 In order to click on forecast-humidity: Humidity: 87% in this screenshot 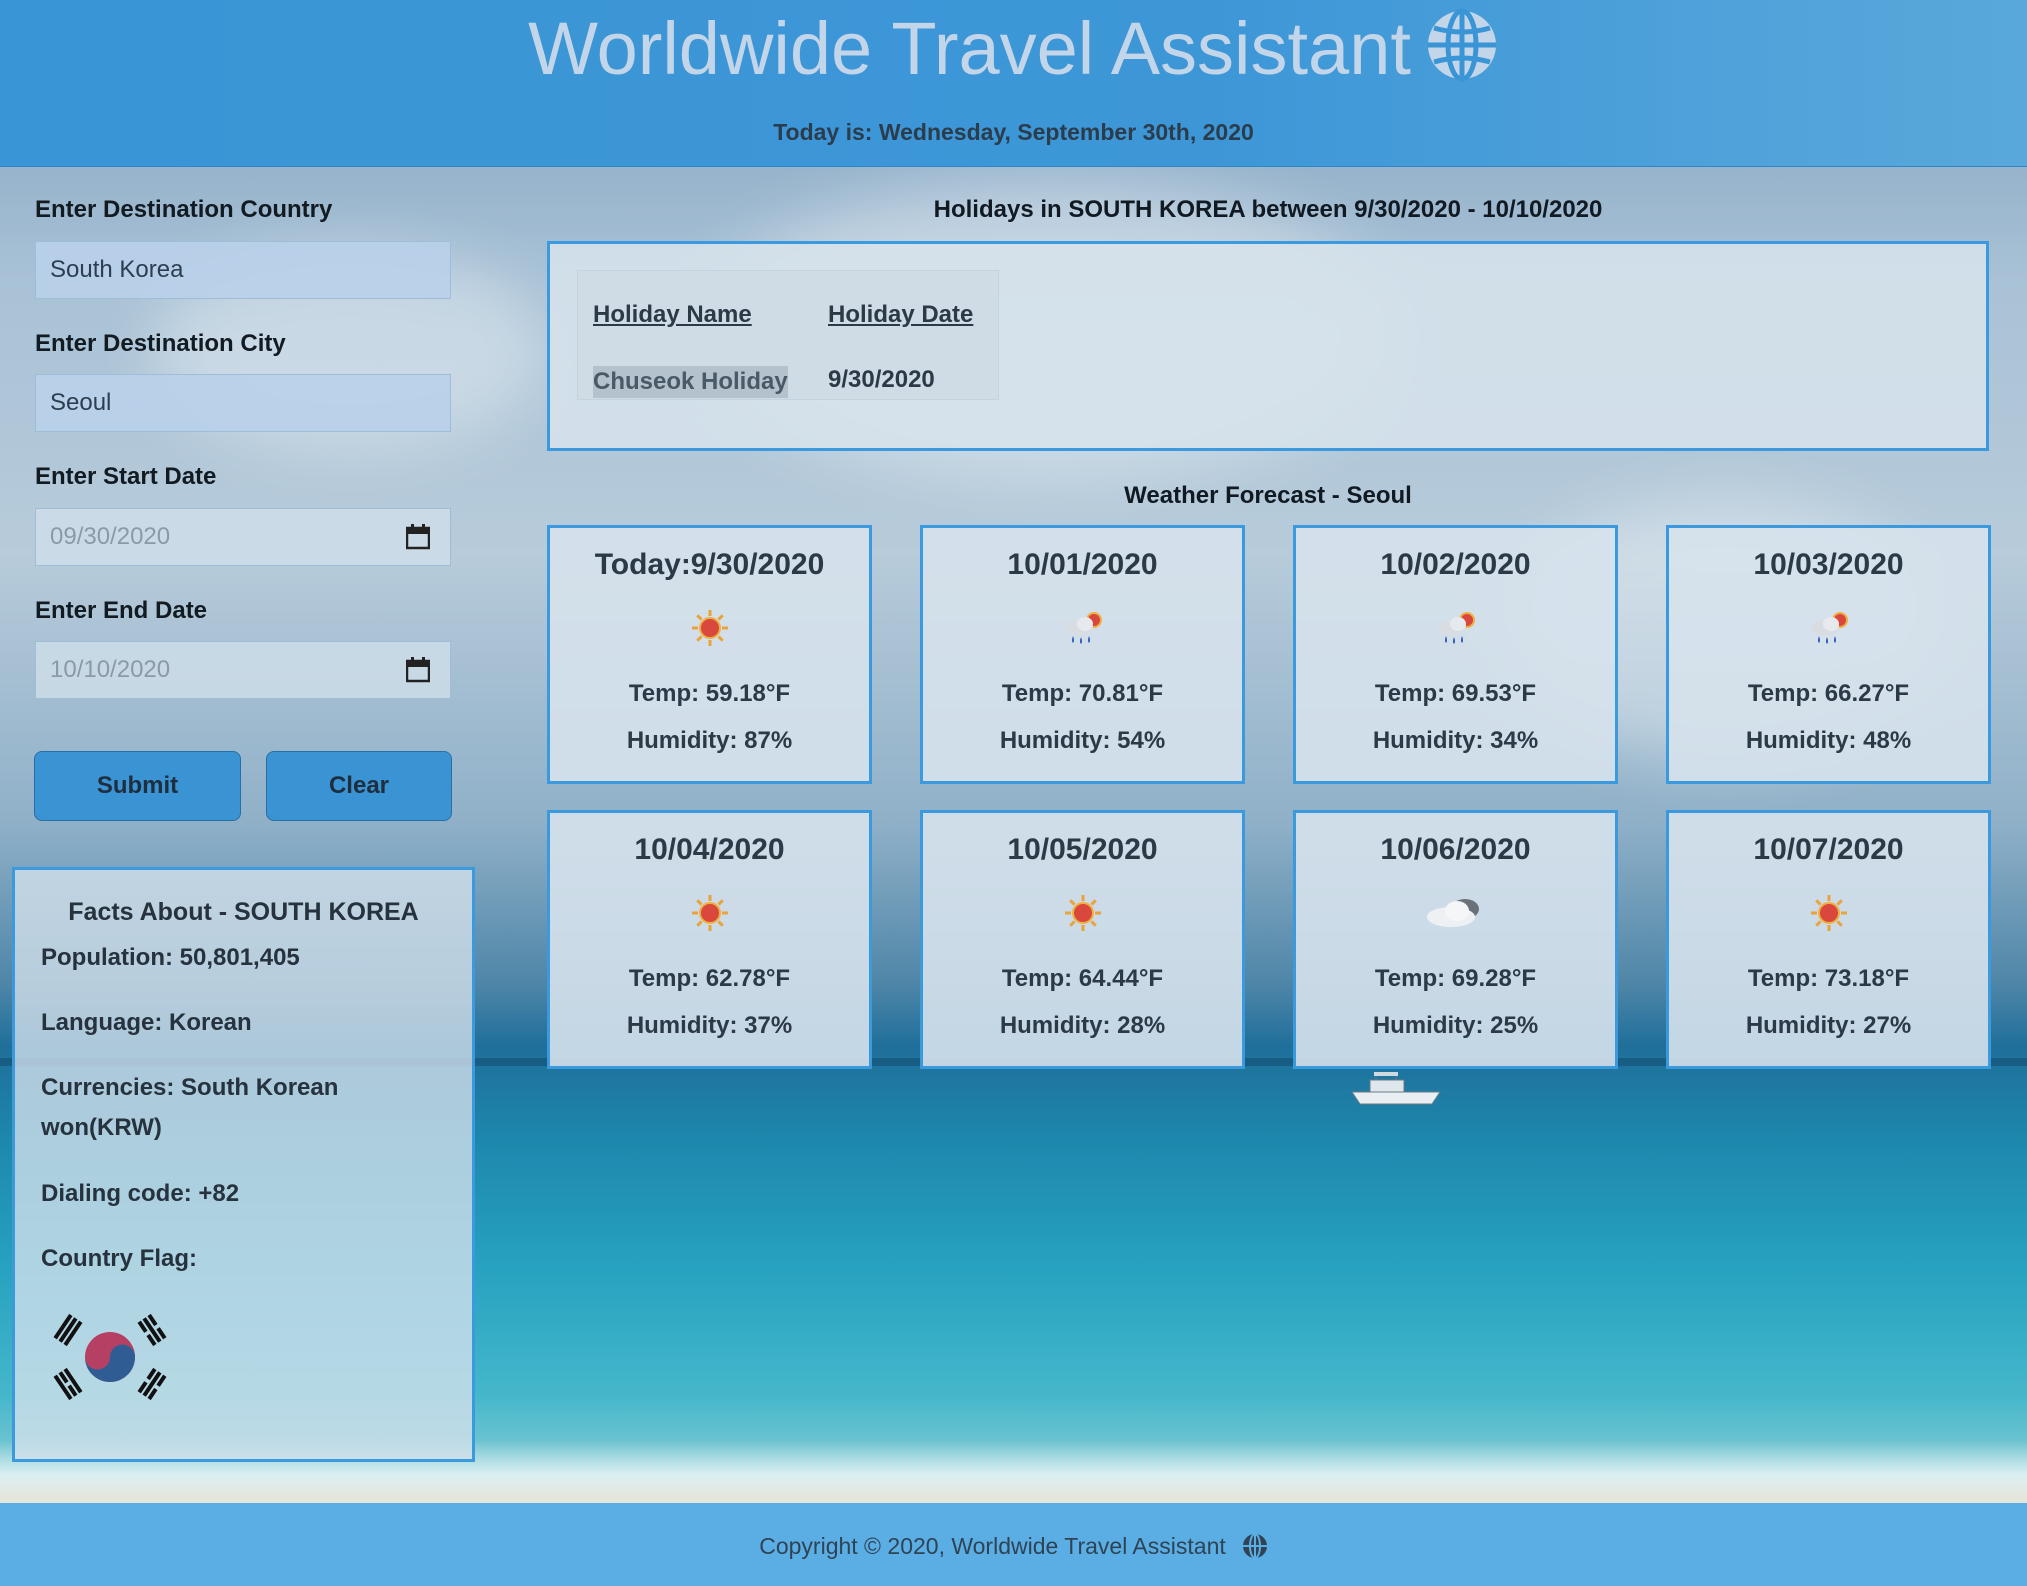, I will do `click(709, 740)`.